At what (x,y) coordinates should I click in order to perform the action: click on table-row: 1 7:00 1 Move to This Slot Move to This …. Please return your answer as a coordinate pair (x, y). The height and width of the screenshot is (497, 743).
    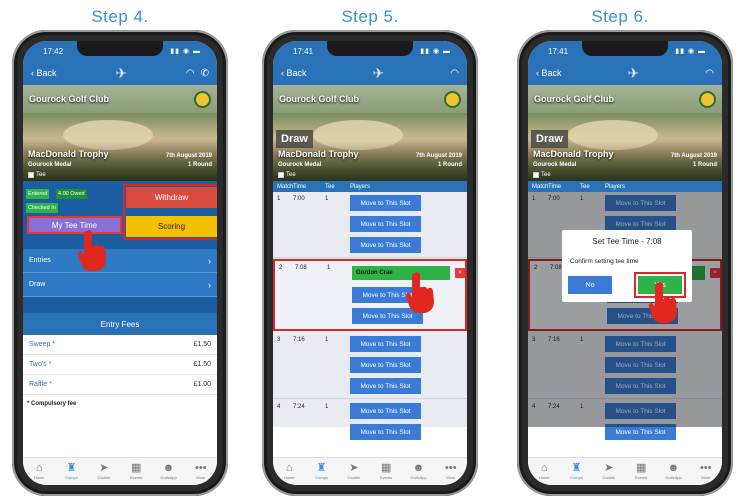
    Looking at the image, I should click on (370, 225).